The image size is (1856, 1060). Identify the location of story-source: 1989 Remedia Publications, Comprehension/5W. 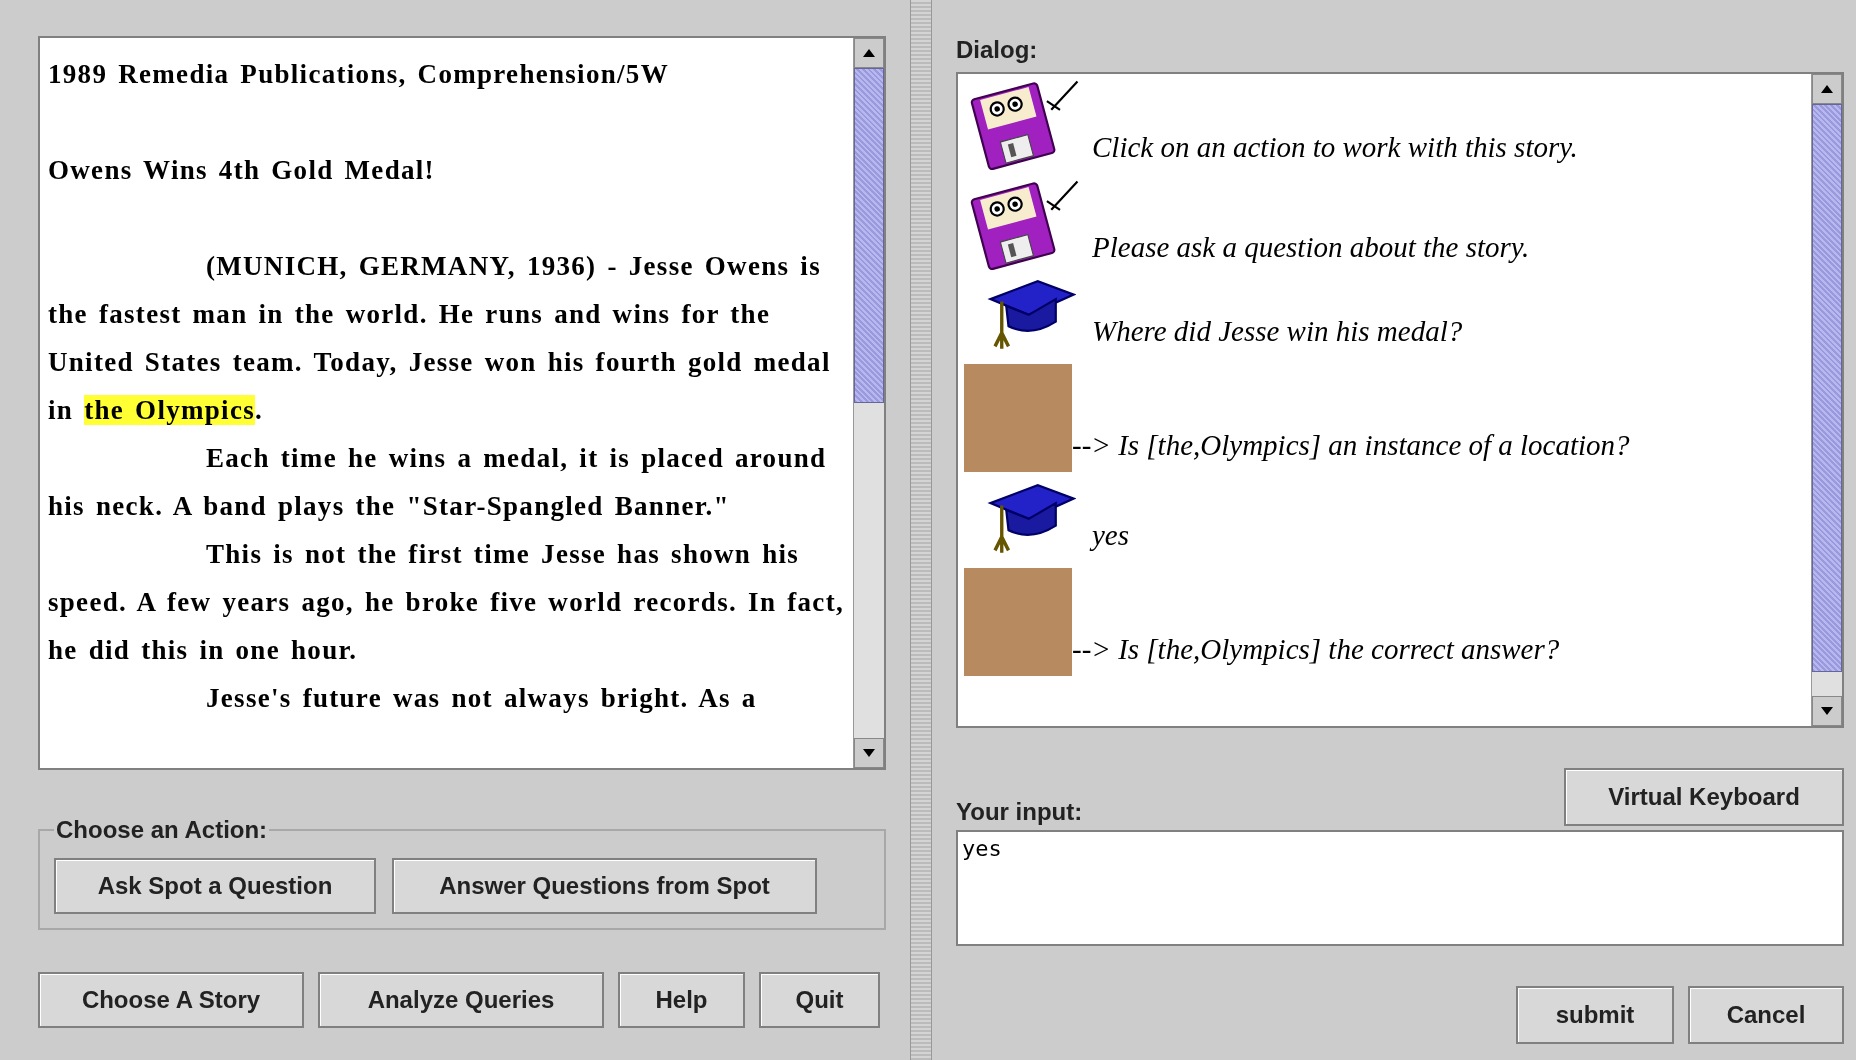
(359, 74).